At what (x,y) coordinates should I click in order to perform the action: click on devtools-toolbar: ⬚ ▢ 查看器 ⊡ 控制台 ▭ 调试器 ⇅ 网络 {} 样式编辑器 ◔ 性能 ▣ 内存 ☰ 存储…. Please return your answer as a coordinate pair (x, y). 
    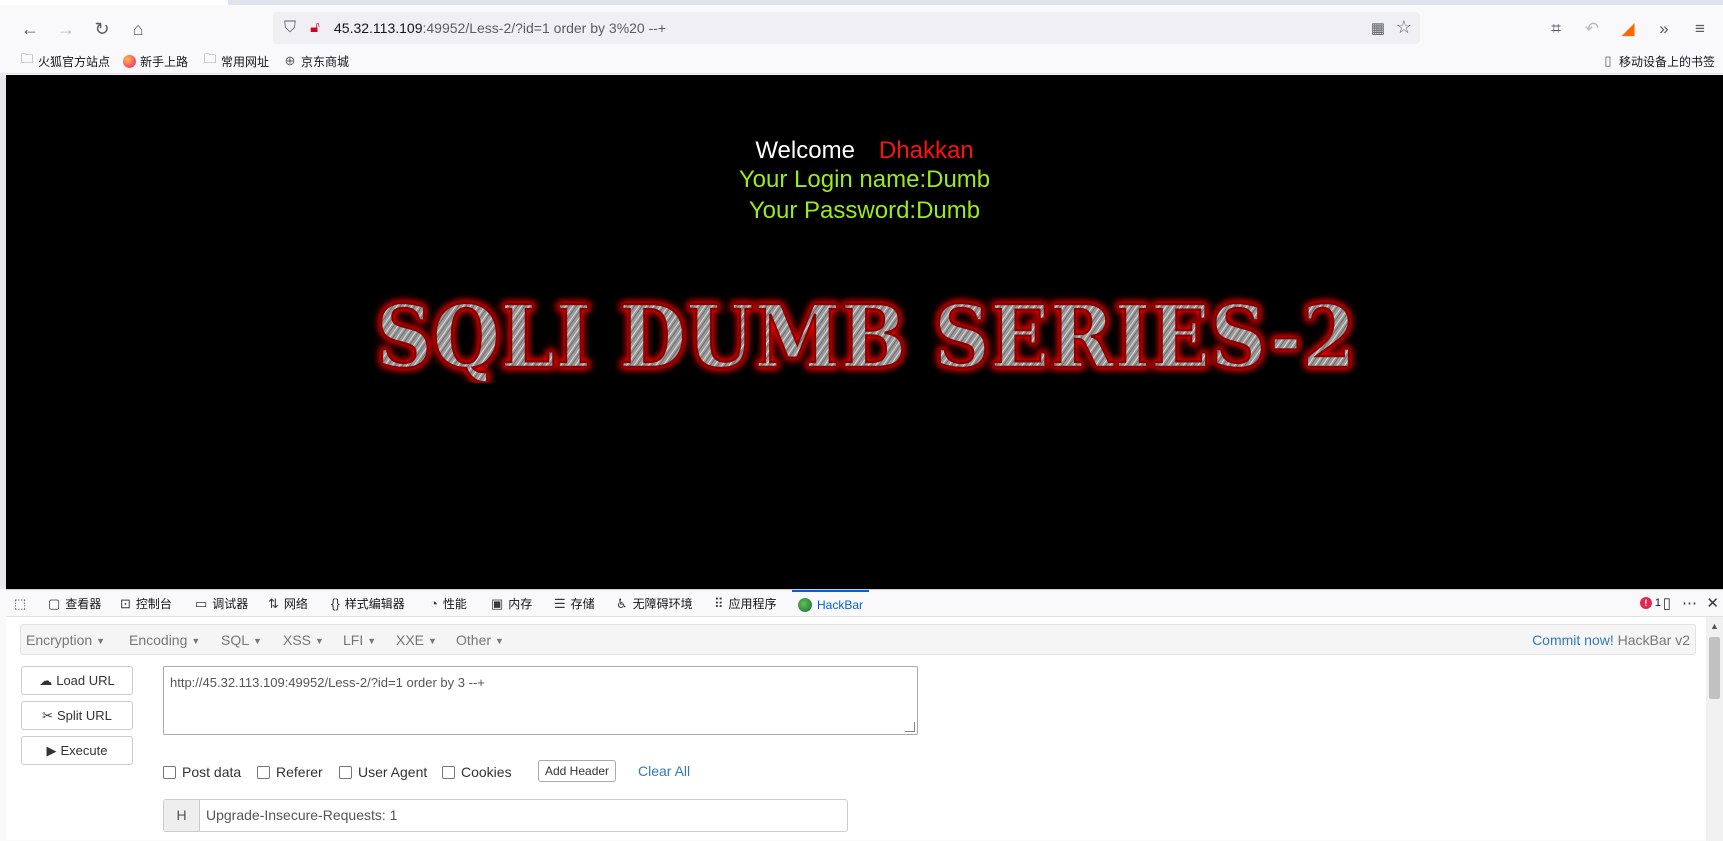
    Looking at the image, I should click on (864, 603).